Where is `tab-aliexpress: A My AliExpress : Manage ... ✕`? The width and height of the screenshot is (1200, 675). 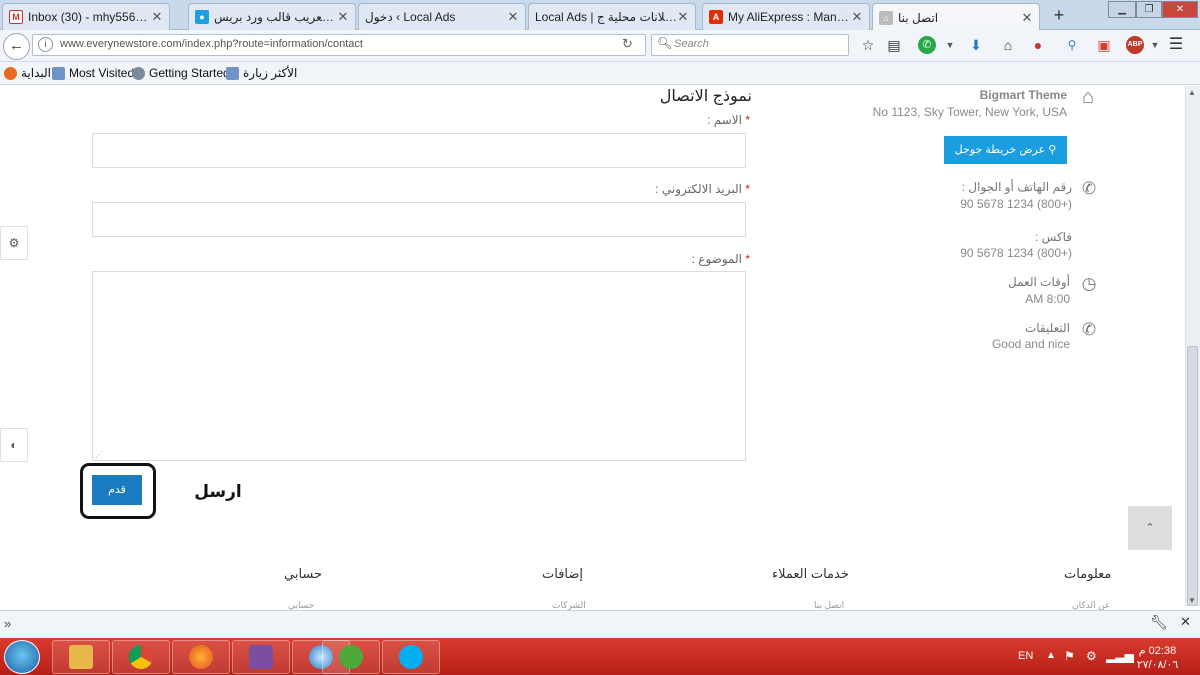
tab-aliexpress: A My AliExpress : Manage ... ✕ is located at coordinates (786, 16).